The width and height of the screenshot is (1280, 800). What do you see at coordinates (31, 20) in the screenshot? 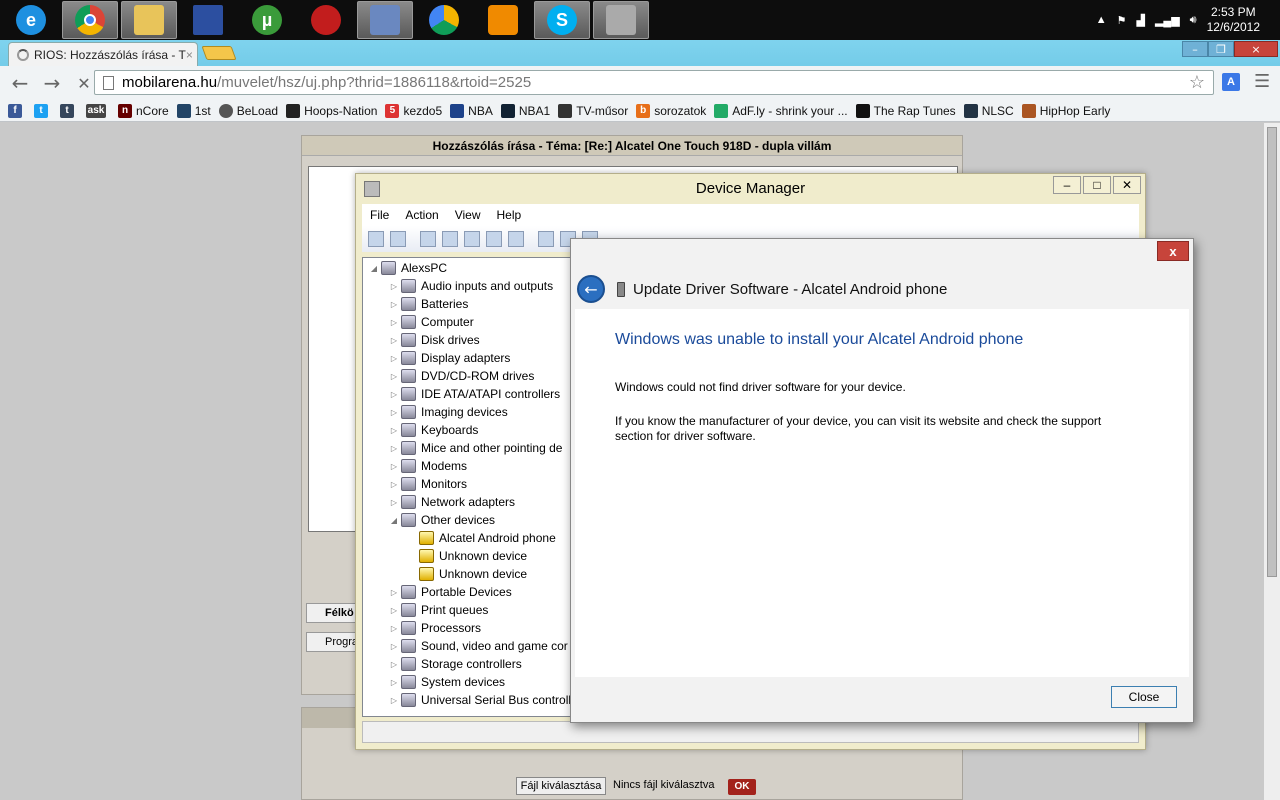
I see `taskbar-ie: e` at bounding box center [31, 20].